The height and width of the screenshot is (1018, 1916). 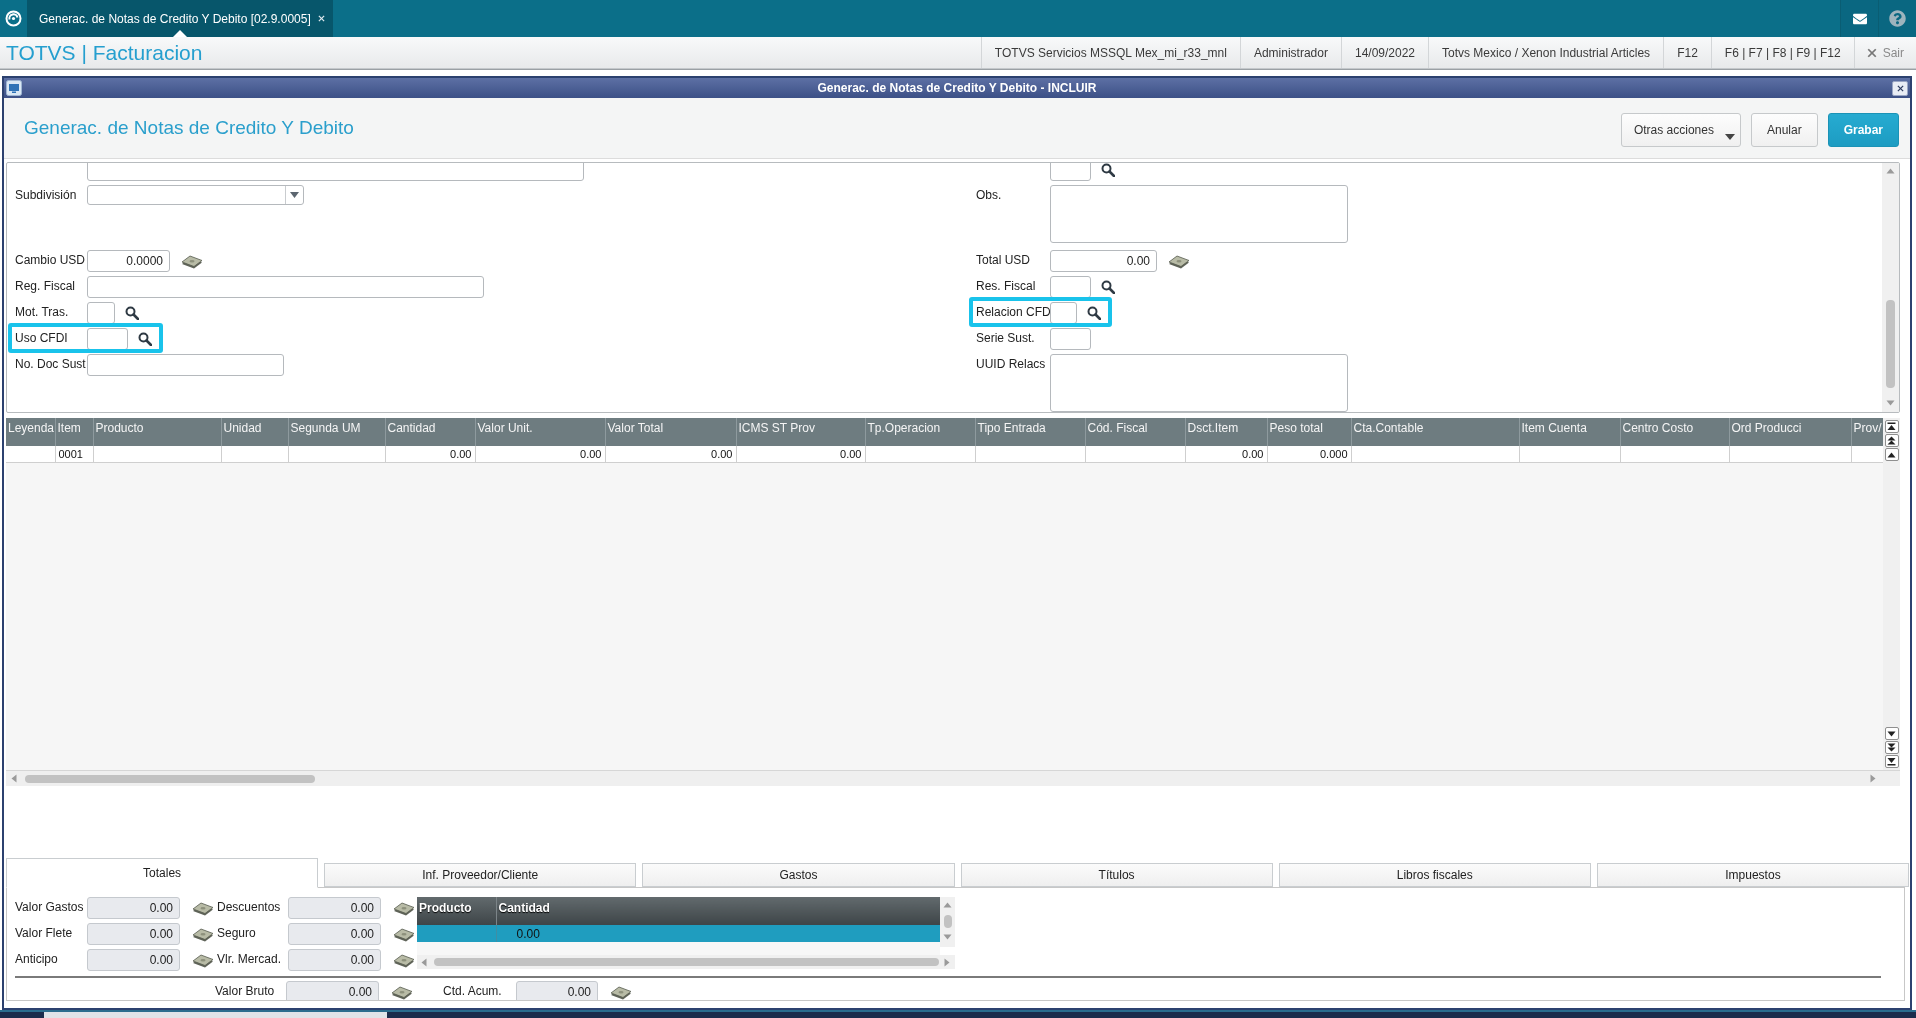 I want to click on column-header: Ord Producci, so click(x=1790, y=432).